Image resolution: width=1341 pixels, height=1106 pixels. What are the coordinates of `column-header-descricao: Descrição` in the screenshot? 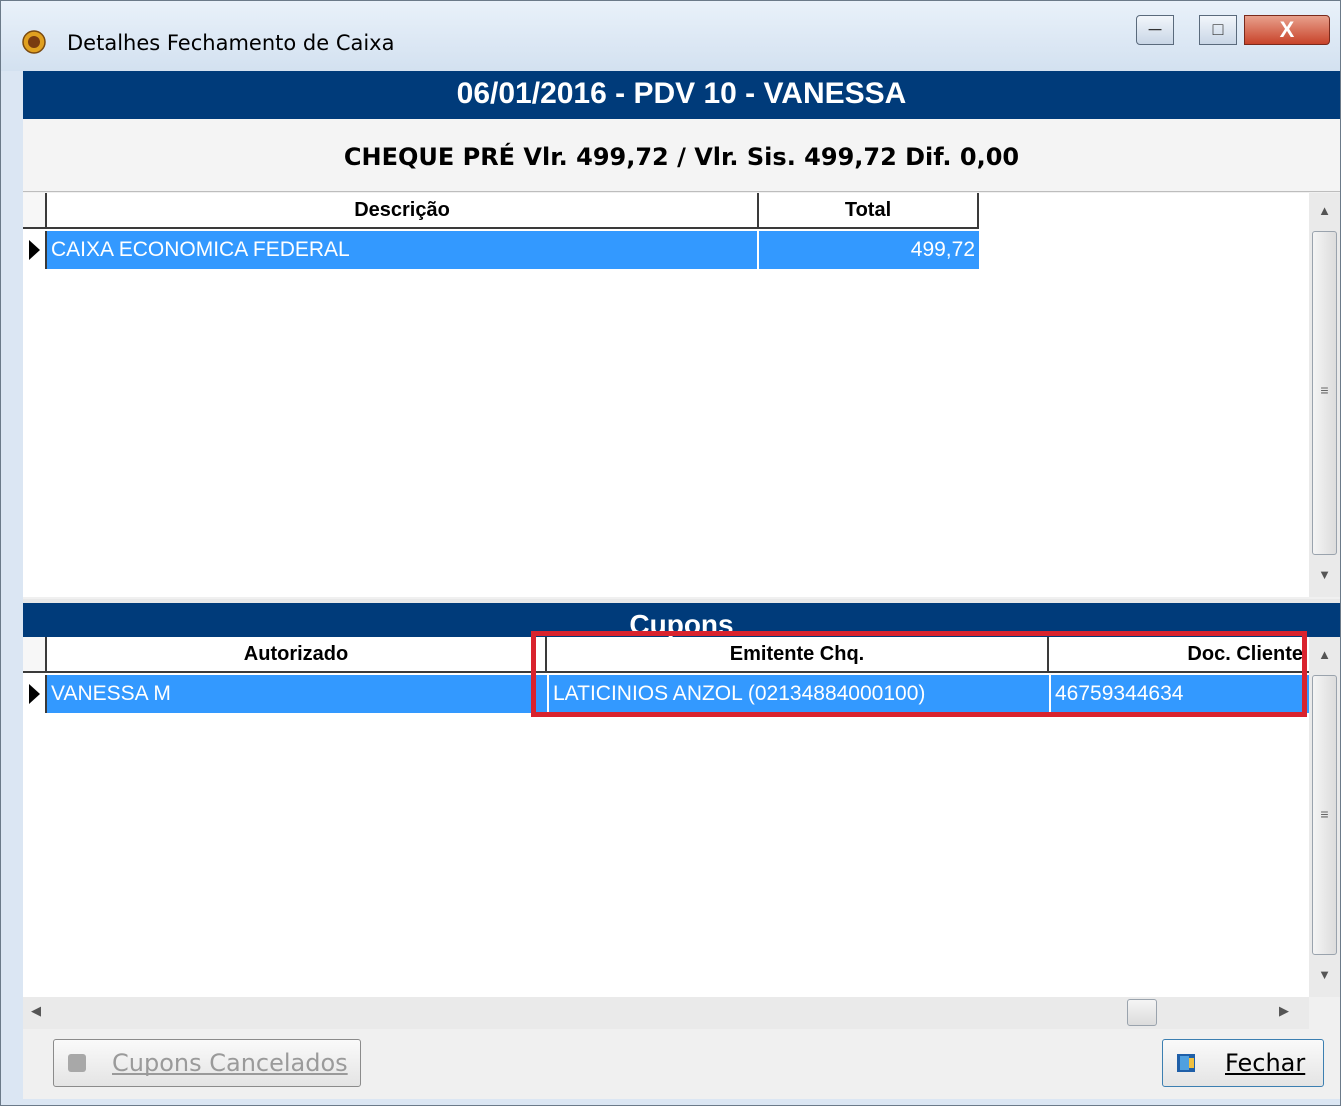 It's located at (403, 211).